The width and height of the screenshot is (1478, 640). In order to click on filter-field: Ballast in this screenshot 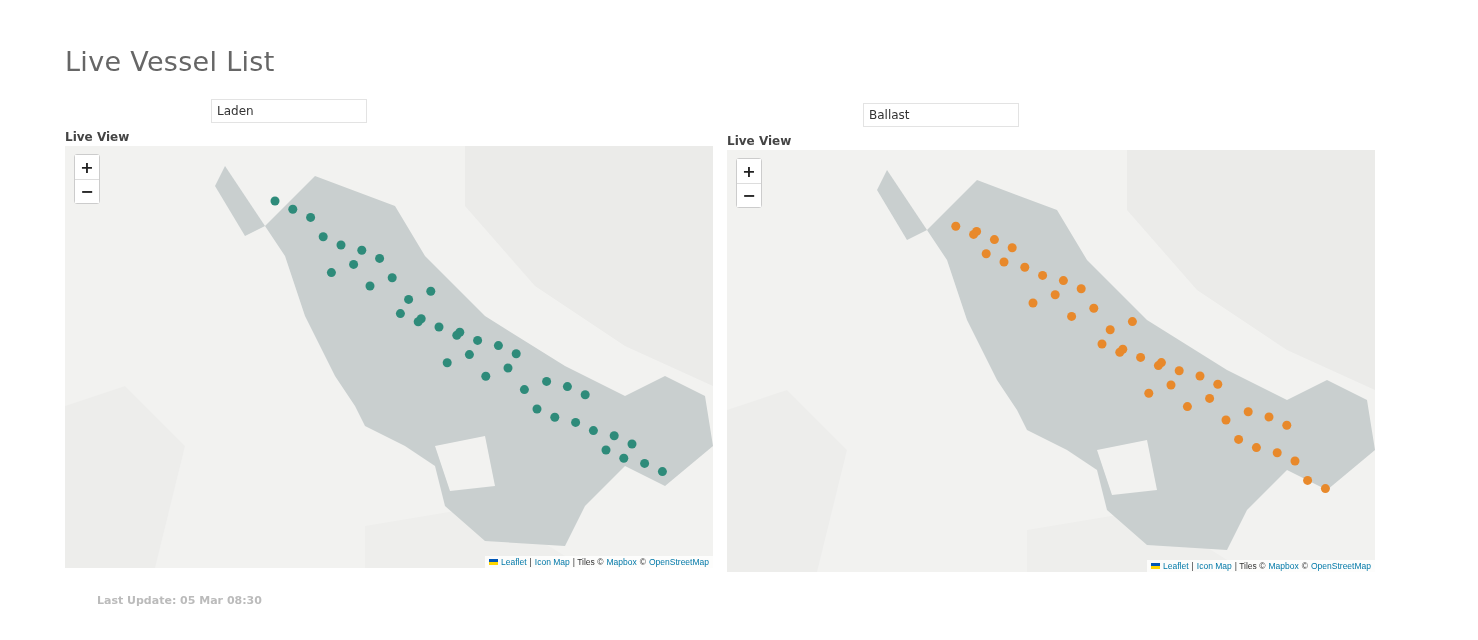, I will do `click(941, 115)`.